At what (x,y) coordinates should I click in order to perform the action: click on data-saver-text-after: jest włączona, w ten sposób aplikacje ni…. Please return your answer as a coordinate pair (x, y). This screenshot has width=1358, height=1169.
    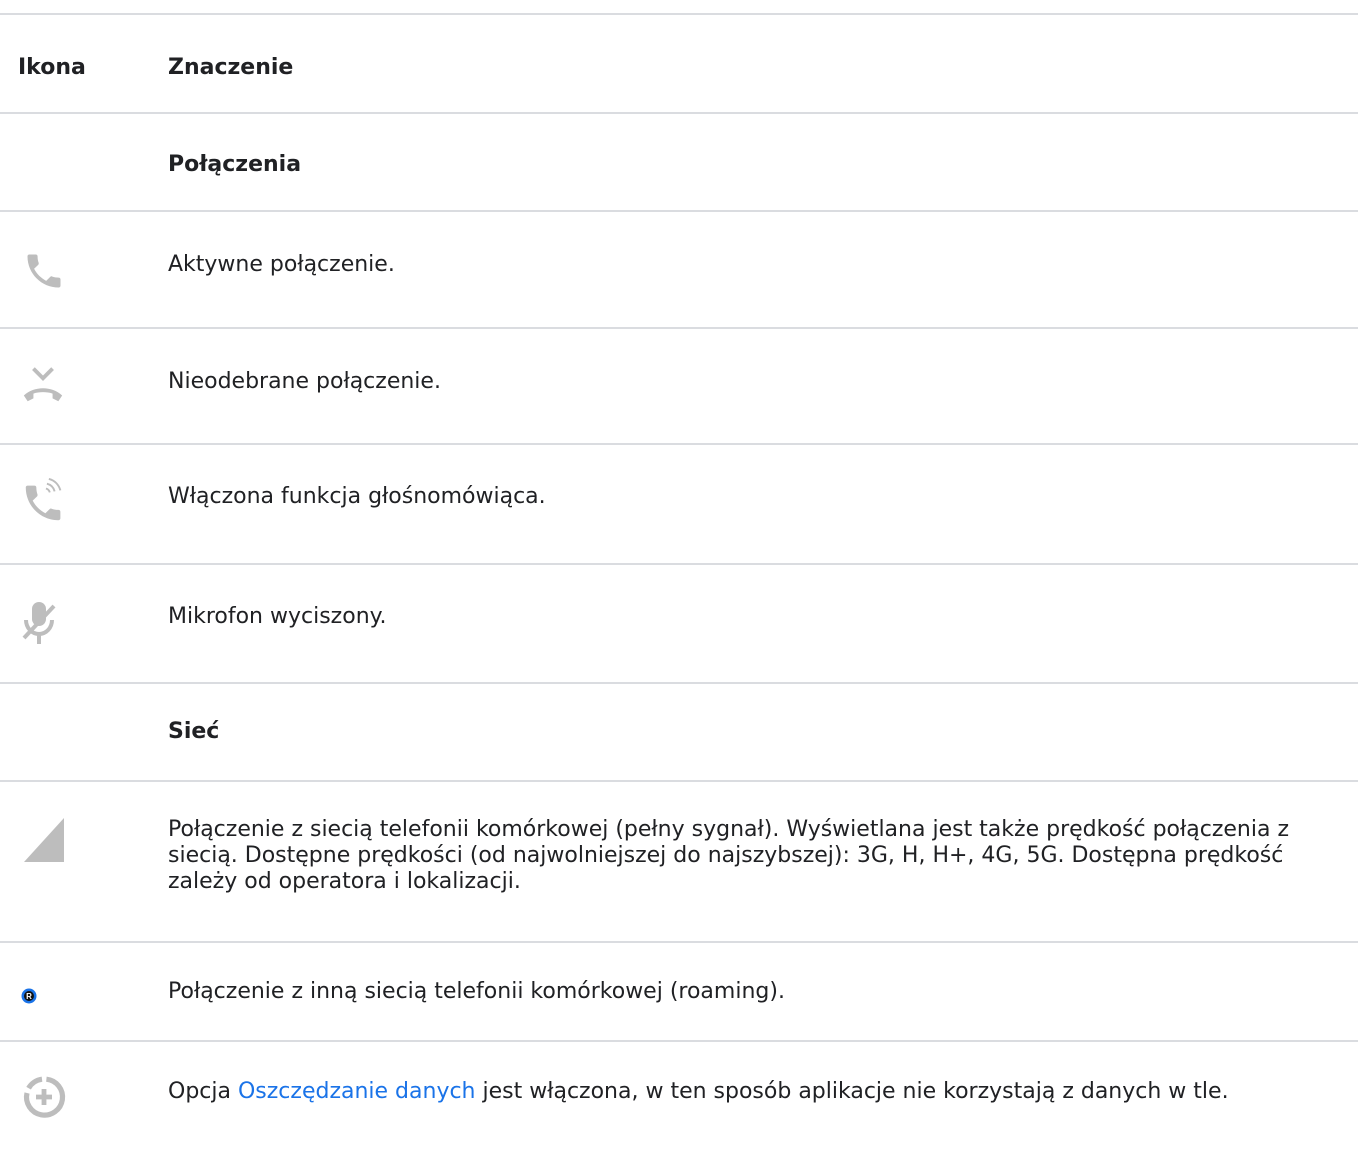
    Looking at the image, I should click on (852, 1091).